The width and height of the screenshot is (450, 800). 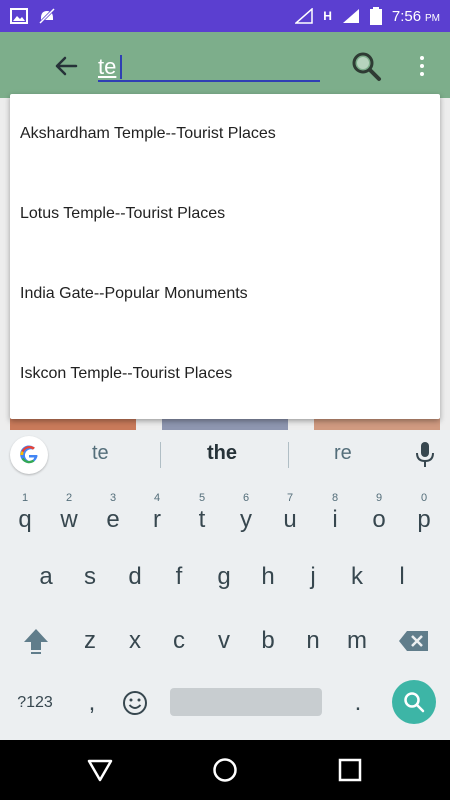 I want to click on key-v: v, so click(x=224, y=641).